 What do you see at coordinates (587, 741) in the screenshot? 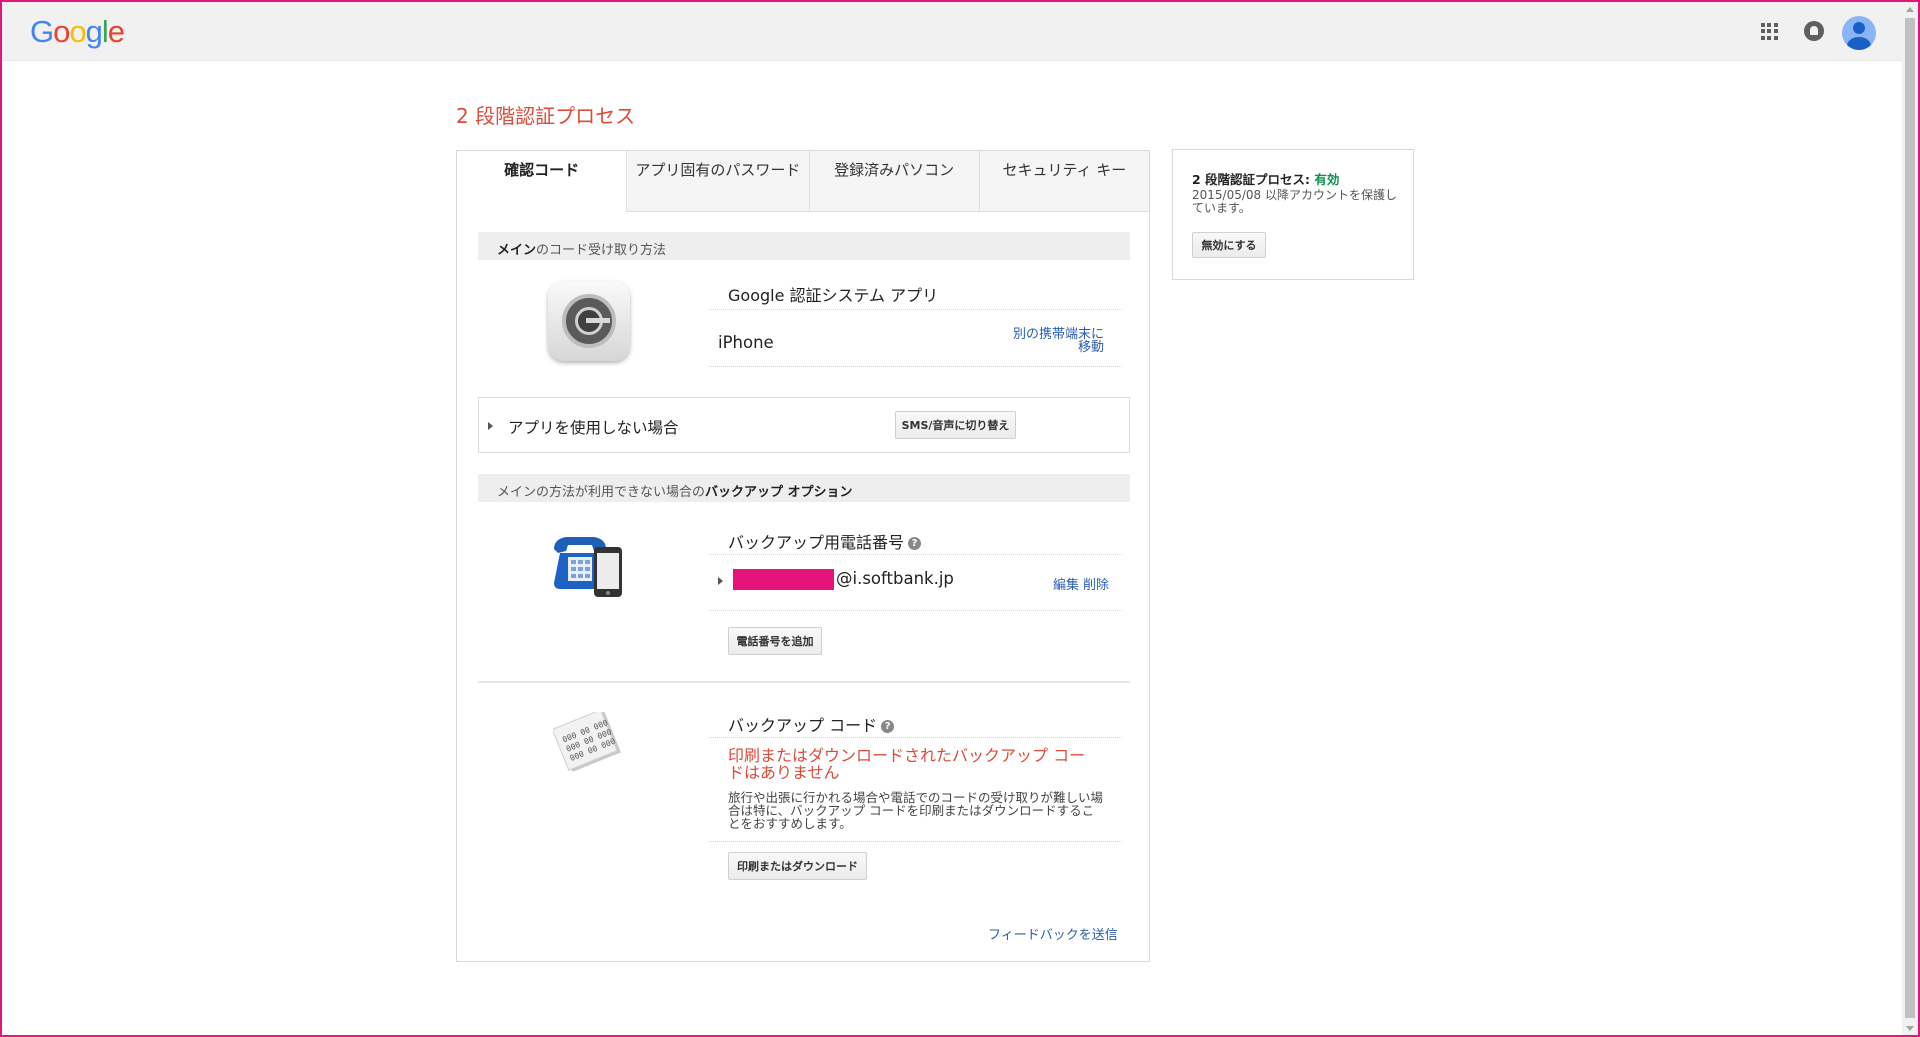
I see `backup-codes-icon: 000 00 000 000 00 000 000 00 000` at bounding box center [587, 741].